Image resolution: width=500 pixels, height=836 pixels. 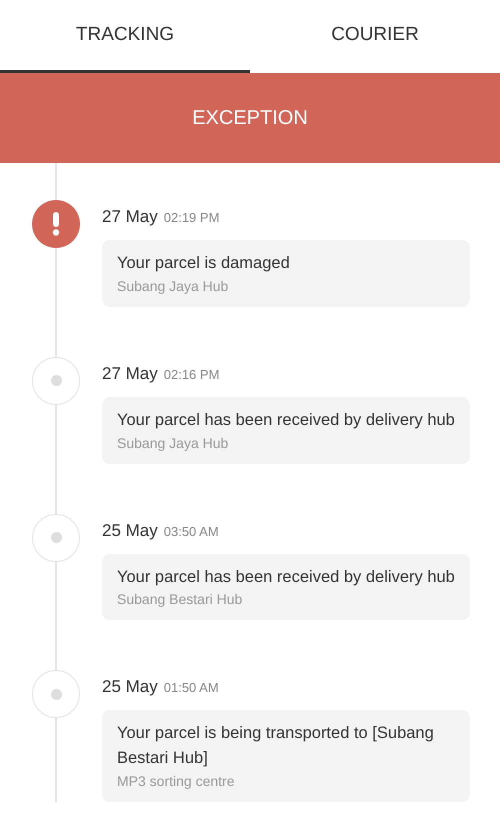 I want to click on event-time: 01:50 AM, so click(x=191, y=688).